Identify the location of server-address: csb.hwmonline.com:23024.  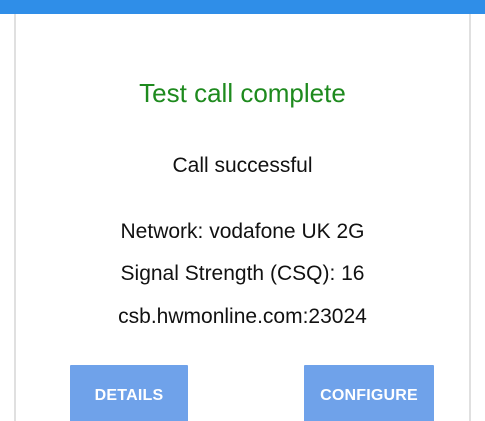
(242, 316).